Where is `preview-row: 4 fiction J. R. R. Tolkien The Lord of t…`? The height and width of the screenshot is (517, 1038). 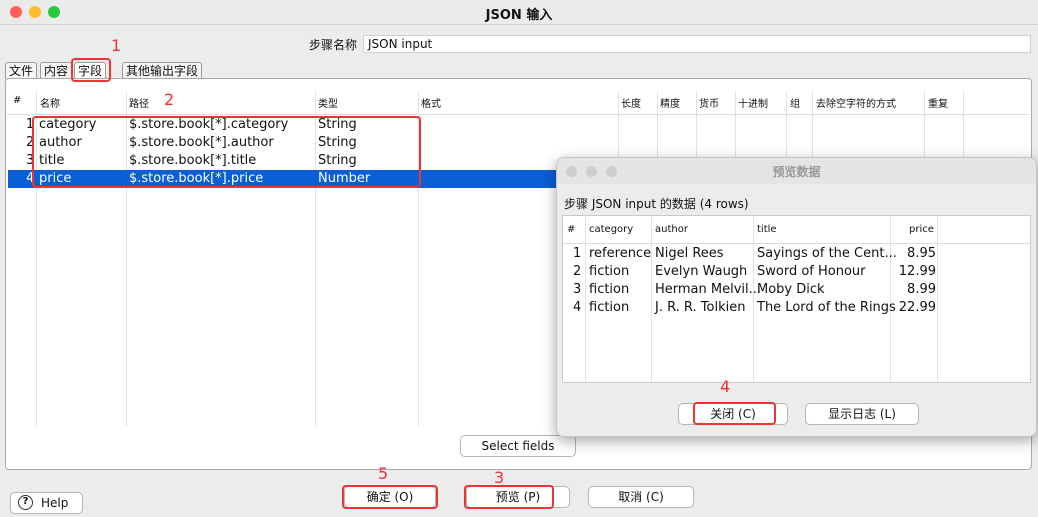
preview-row: 4 fiction J. R. R. Tolkien The Lord of t… is located at coordinates (796, 308).